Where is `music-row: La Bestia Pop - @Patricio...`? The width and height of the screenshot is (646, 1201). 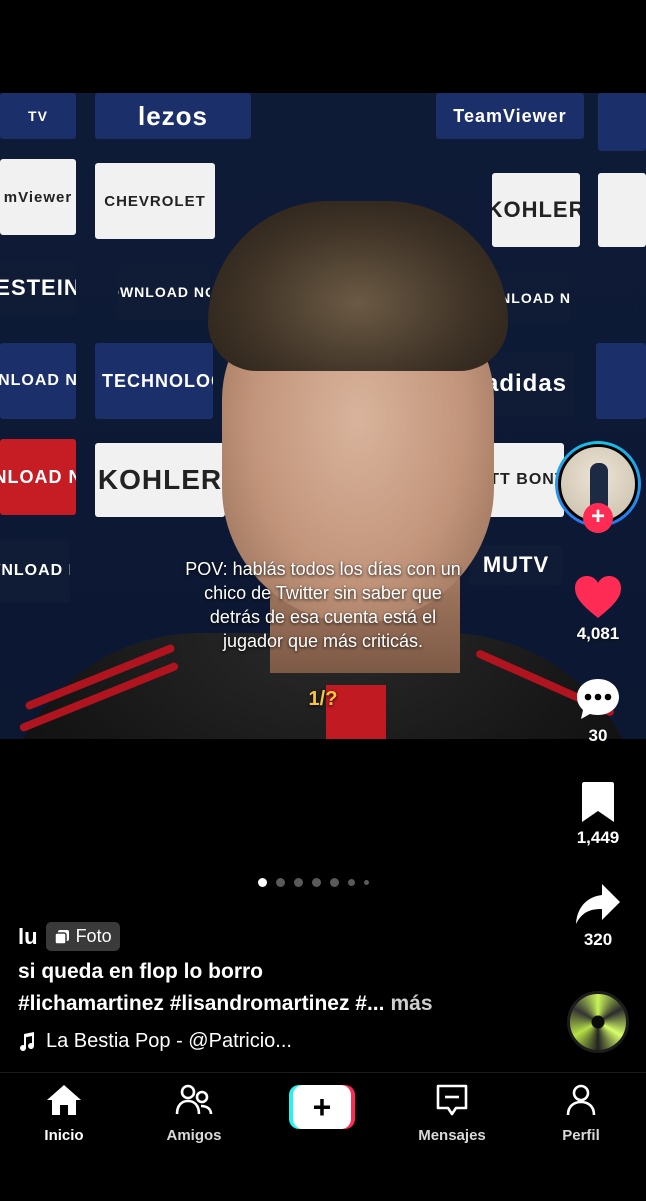
music-row: La Bestia Pop - @Patricio... is located at coordinates (155, 1041).